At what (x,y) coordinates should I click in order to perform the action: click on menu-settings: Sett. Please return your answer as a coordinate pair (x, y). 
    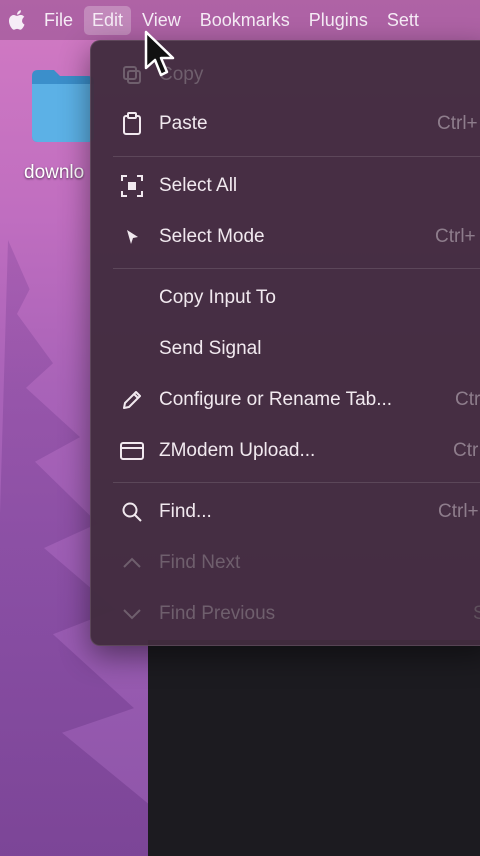
    Looking at the image, I should click on (403, 20).